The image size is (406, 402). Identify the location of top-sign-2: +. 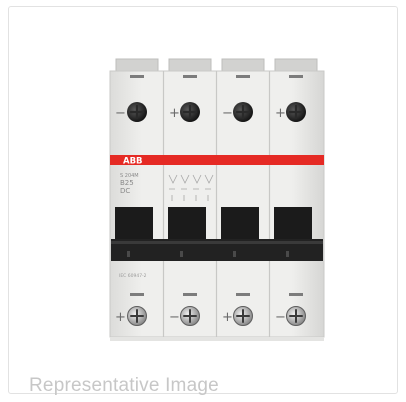
(174, 113).